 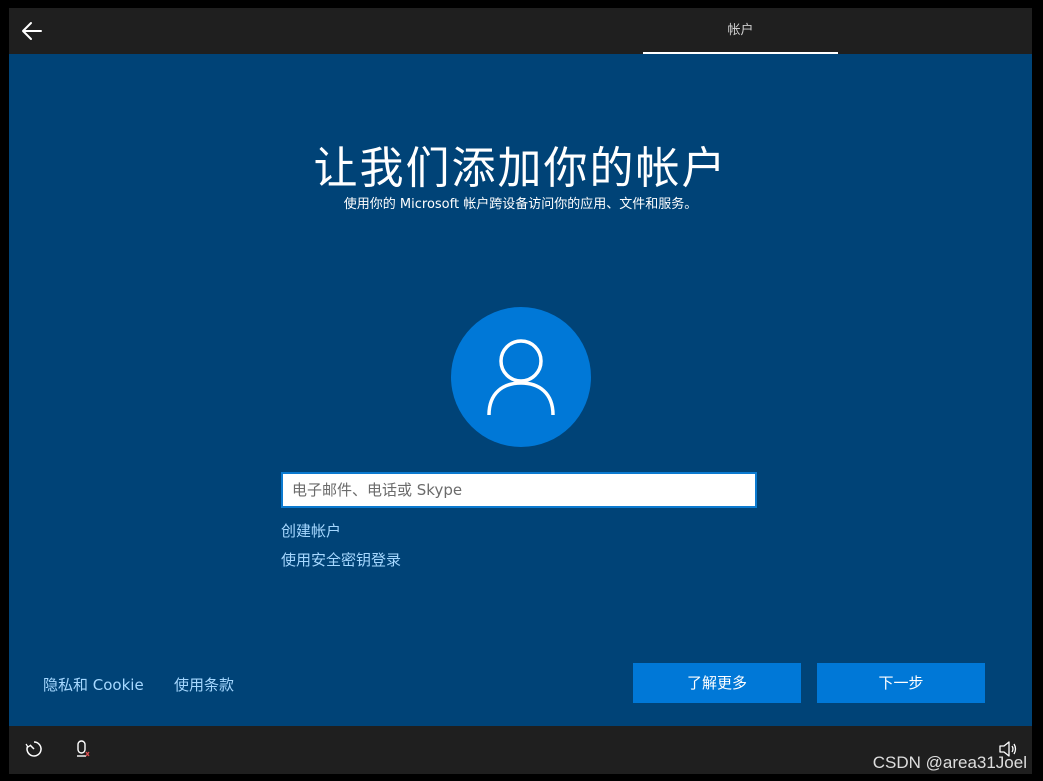 I want to click on email-input, so click(x=519, y=490).